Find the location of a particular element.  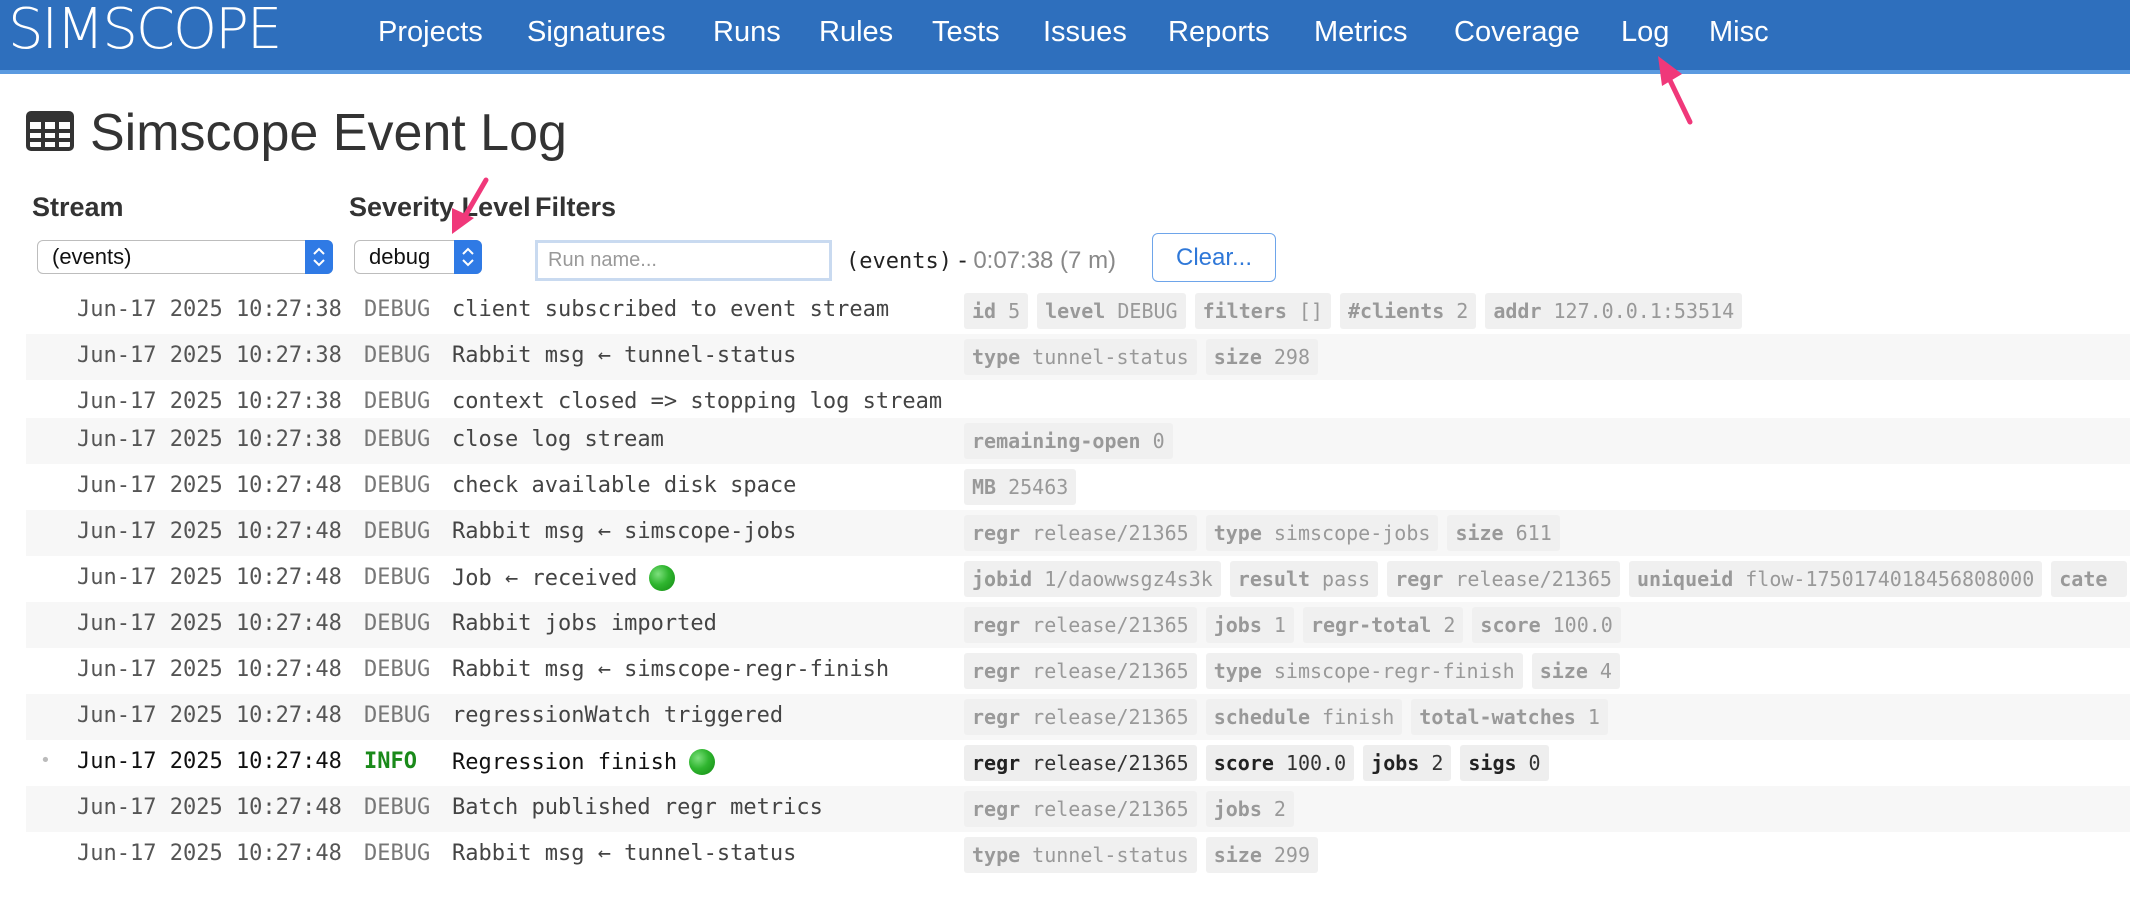

tag-value: pass is located at coordinates (1346, 579).